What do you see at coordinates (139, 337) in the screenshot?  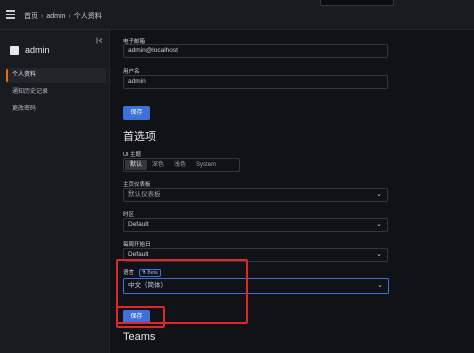 I see `teams-title: Teams` at bounding box center [139, 337].